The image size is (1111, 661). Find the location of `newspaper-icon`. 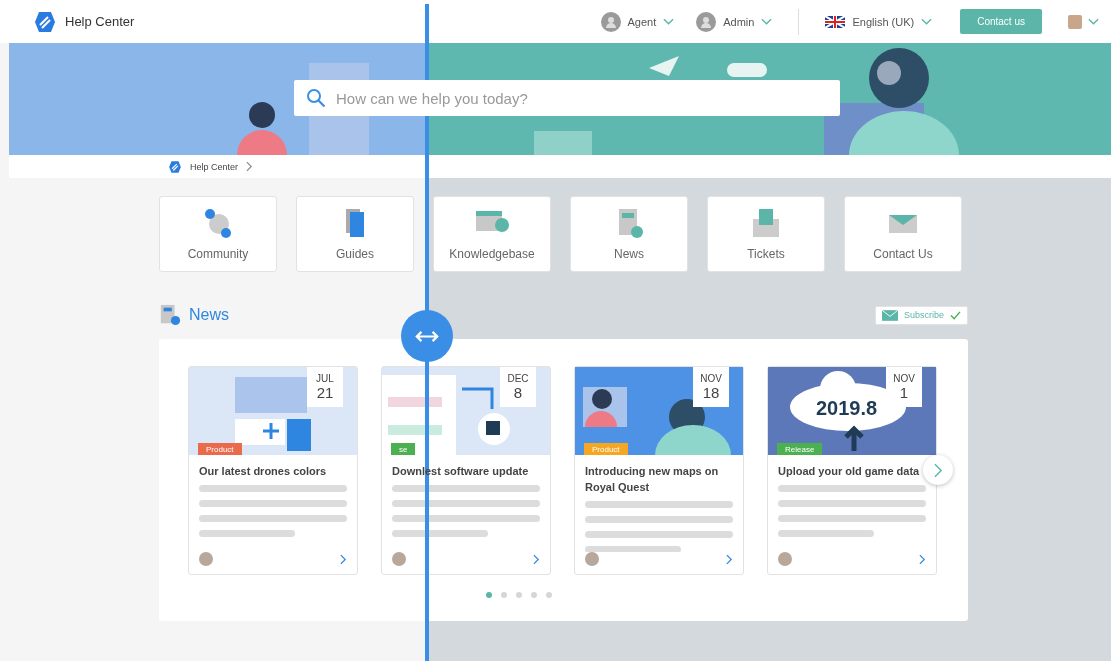

newspaper-icon is located at coordinates (170, 315).